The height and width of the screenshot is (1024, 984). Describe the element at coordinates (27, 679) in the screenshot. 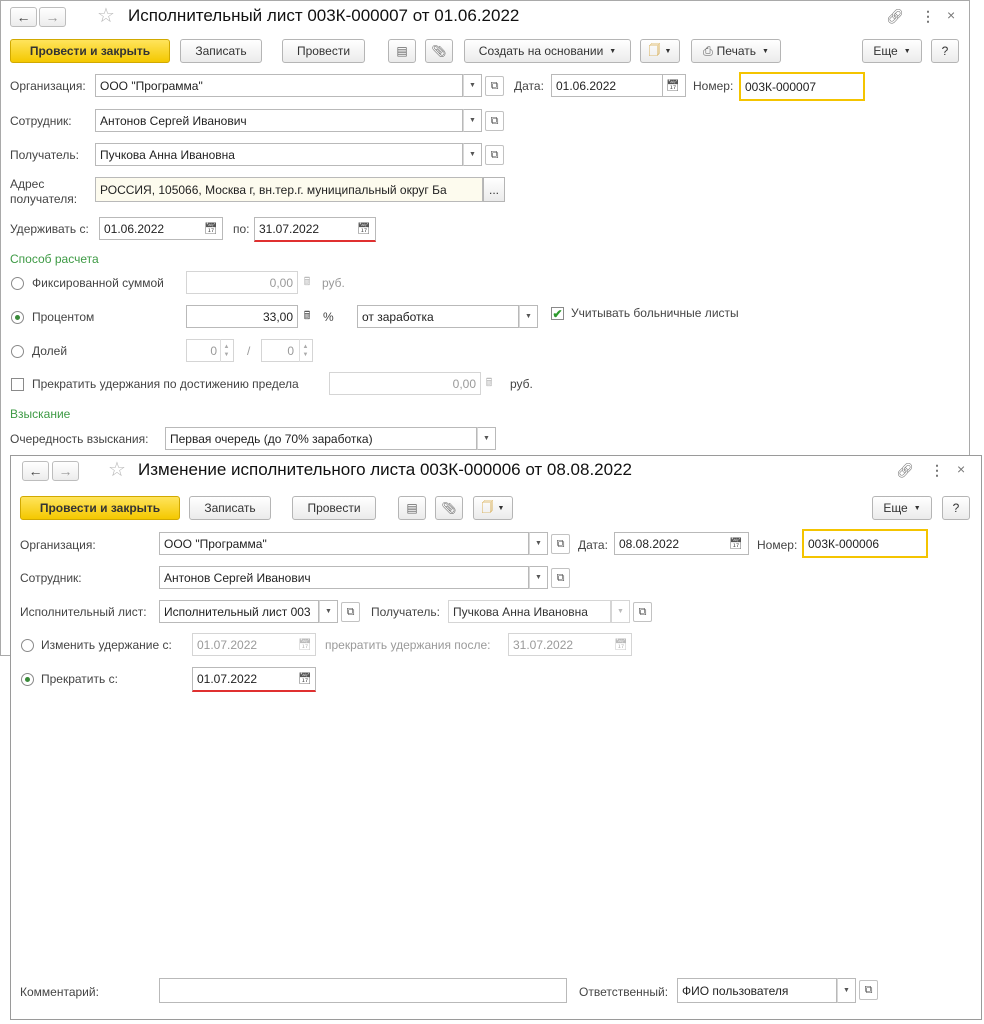

I see `stop-from-radio` at that location.